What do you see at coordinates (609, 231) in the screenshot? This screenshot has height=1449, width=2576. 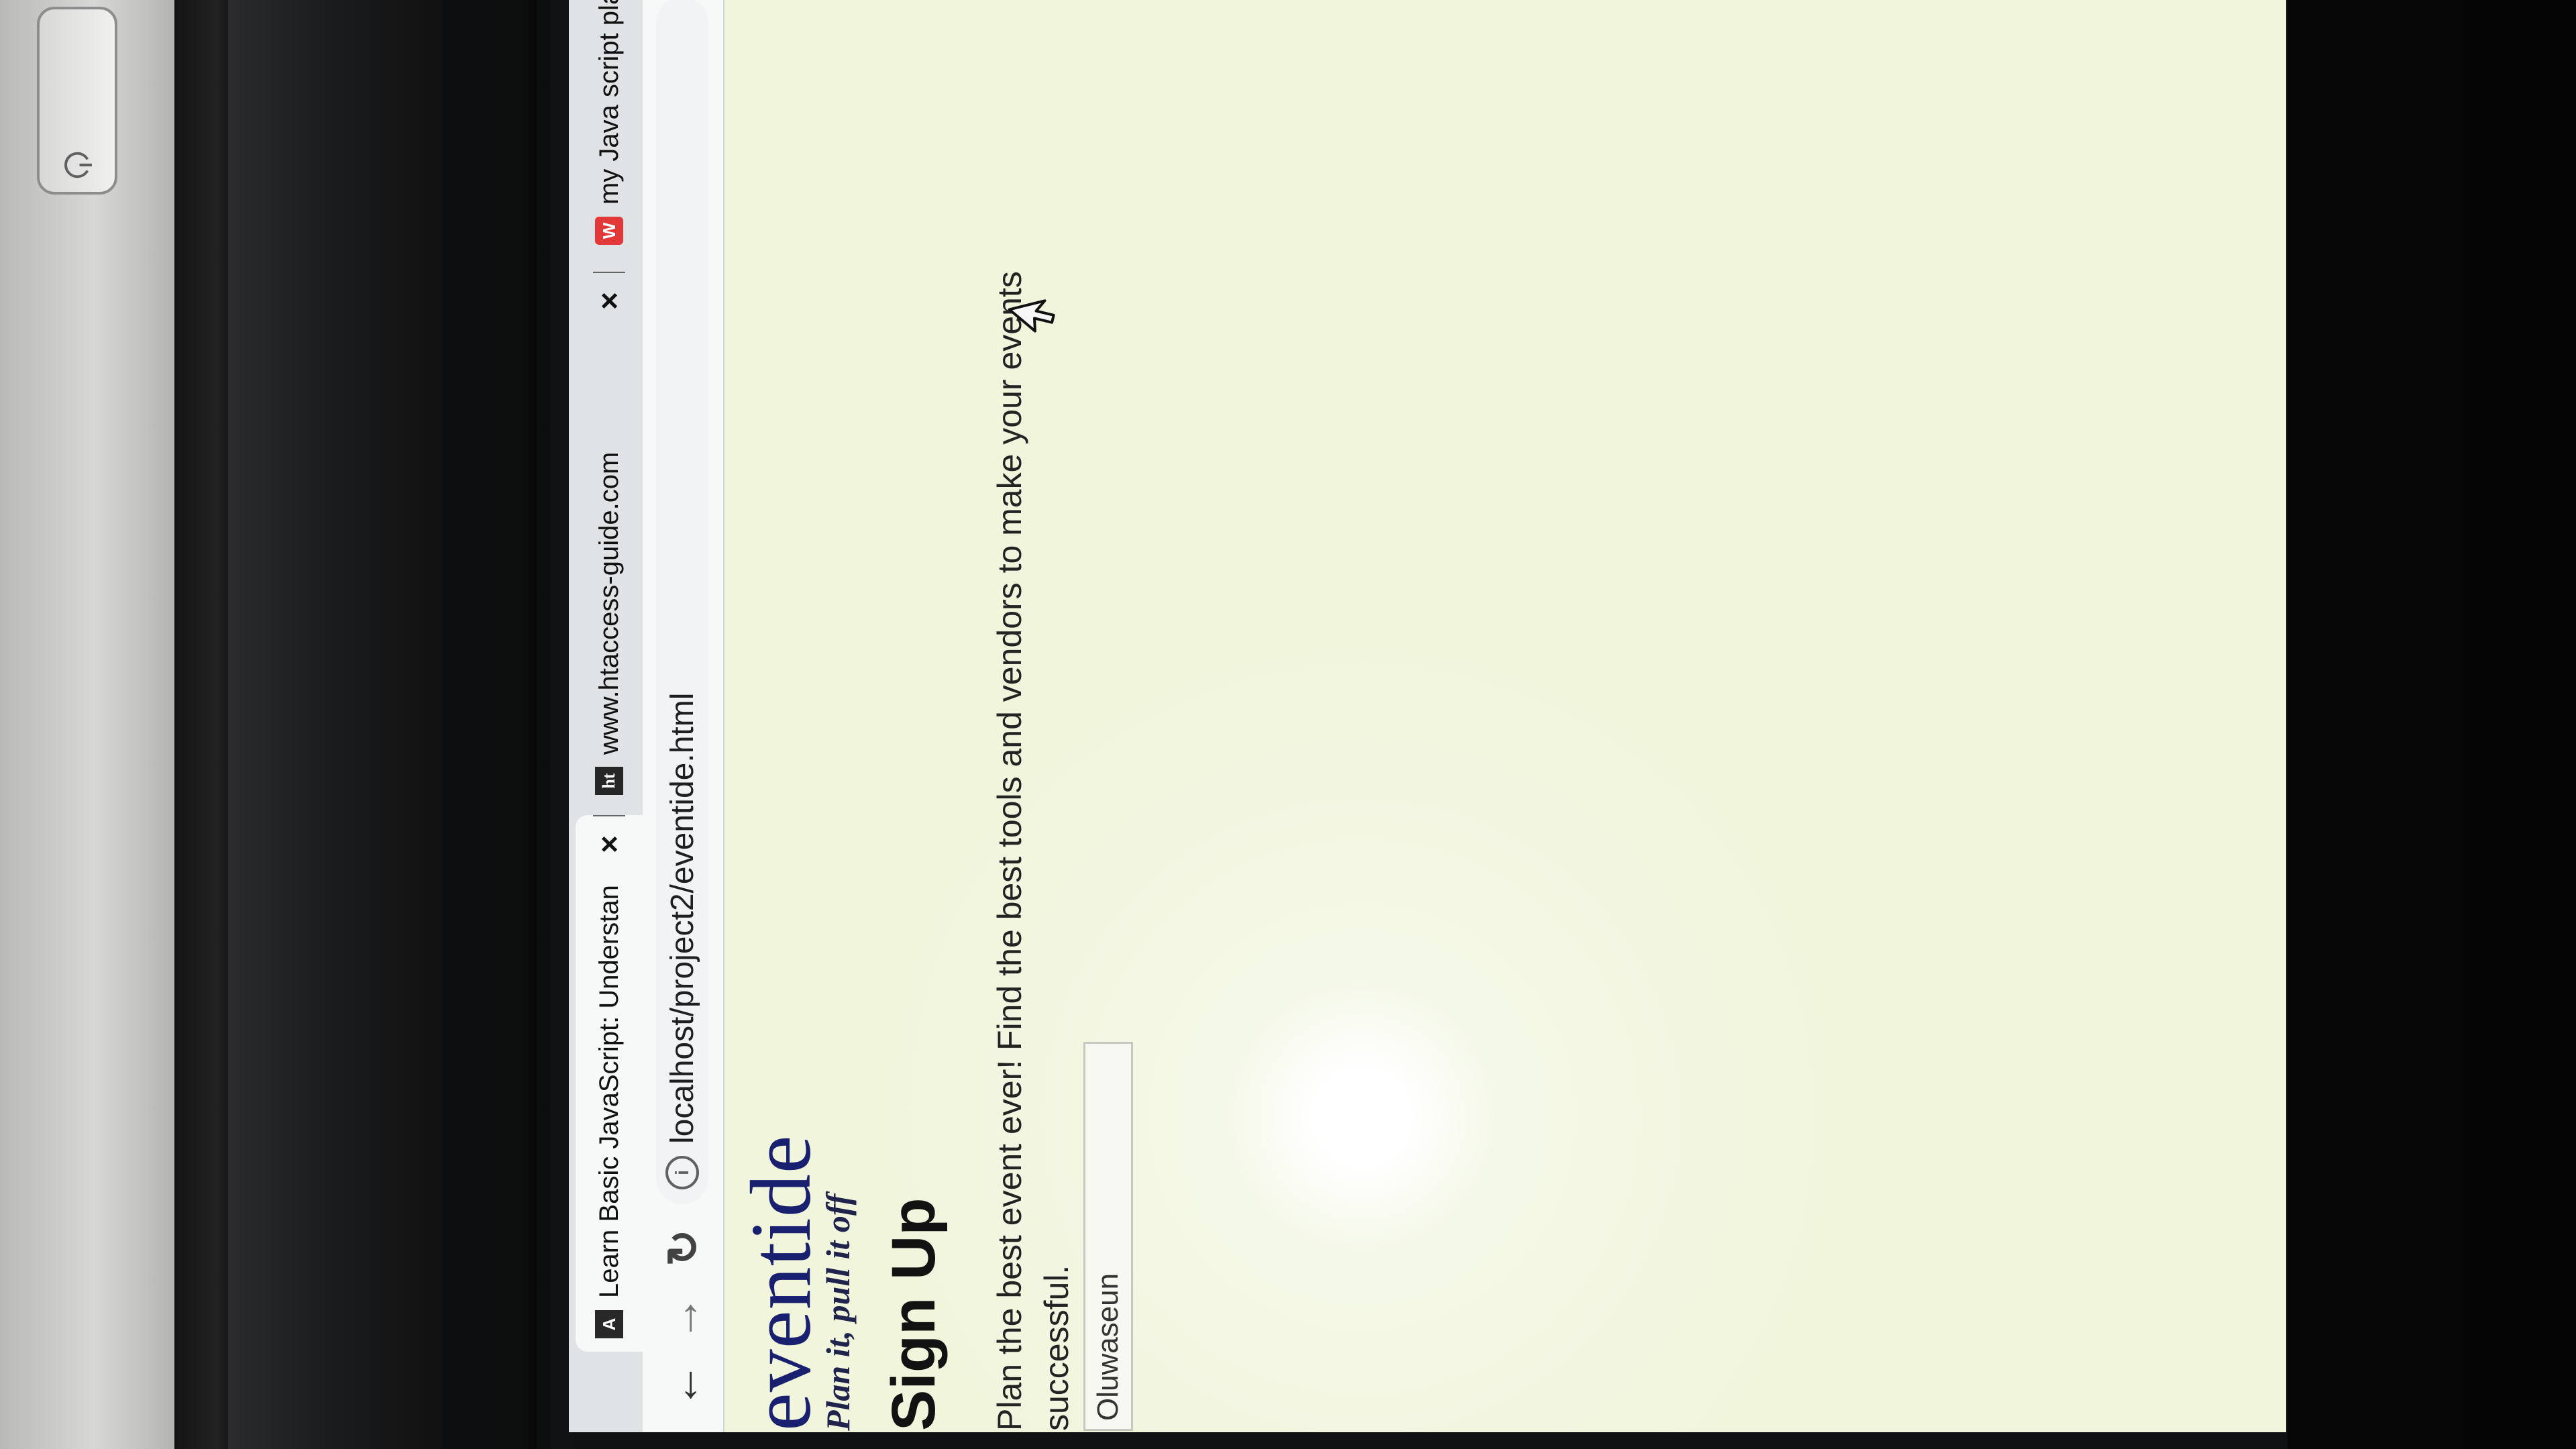 I see `w3schools-site-icon: W` at bounding box center [609, 231].